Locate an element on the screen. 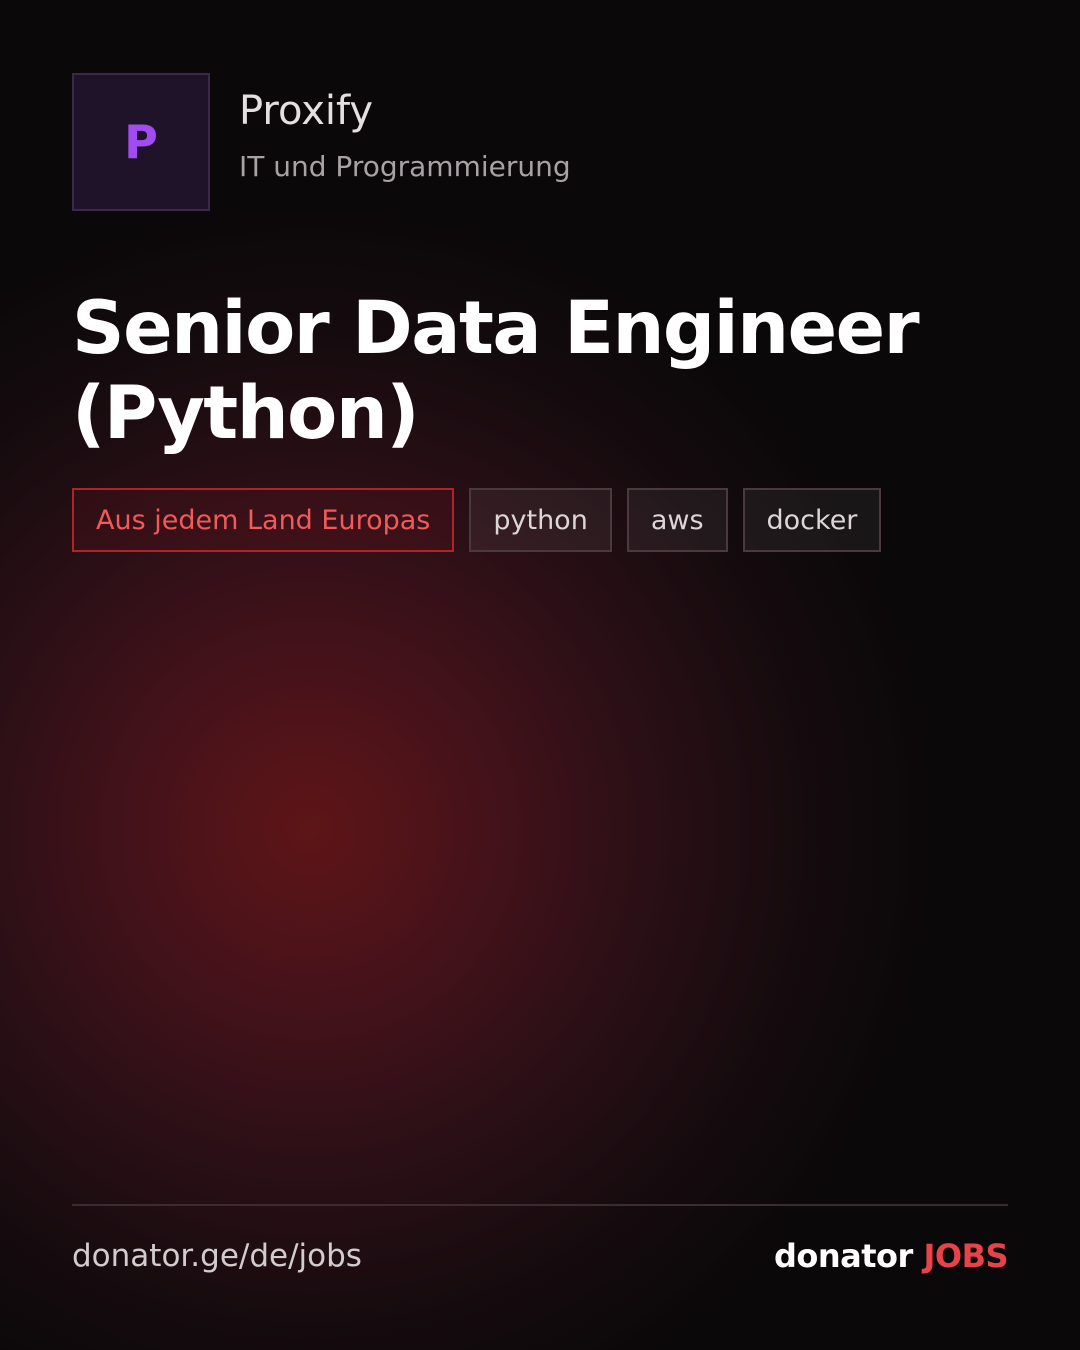  brand-logo: donator JOBS is located at coordinates (891, 1256).